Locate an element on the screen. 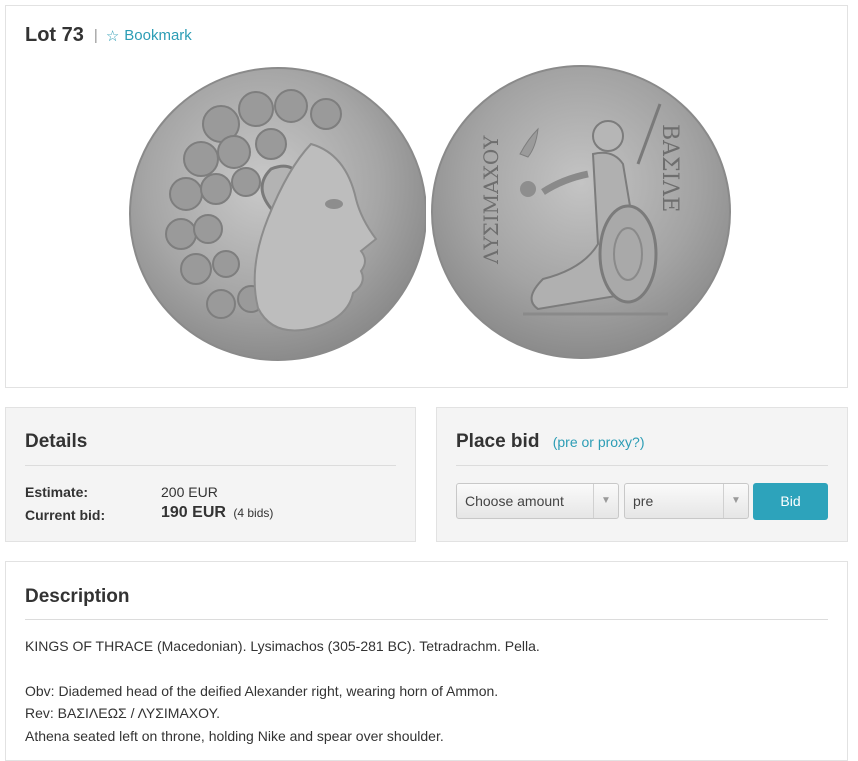 The height and width of the screenshot is (761, 858). coin-obverse-image is located at coordinates (276, 214).